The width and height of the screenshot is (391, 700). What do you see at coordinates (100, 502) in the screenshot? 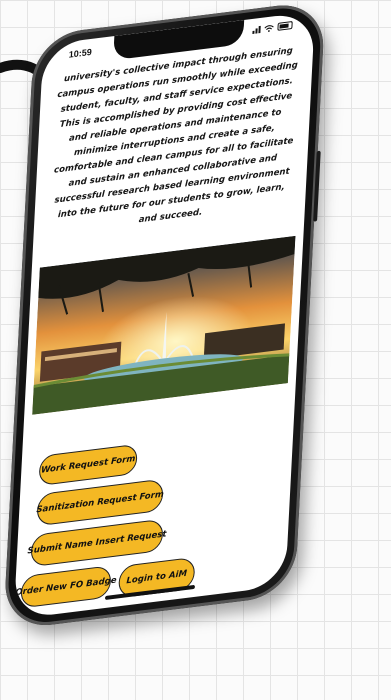
I see `sanitization-request-button: Sanitization Request Form` at bounding box center [100, 502].